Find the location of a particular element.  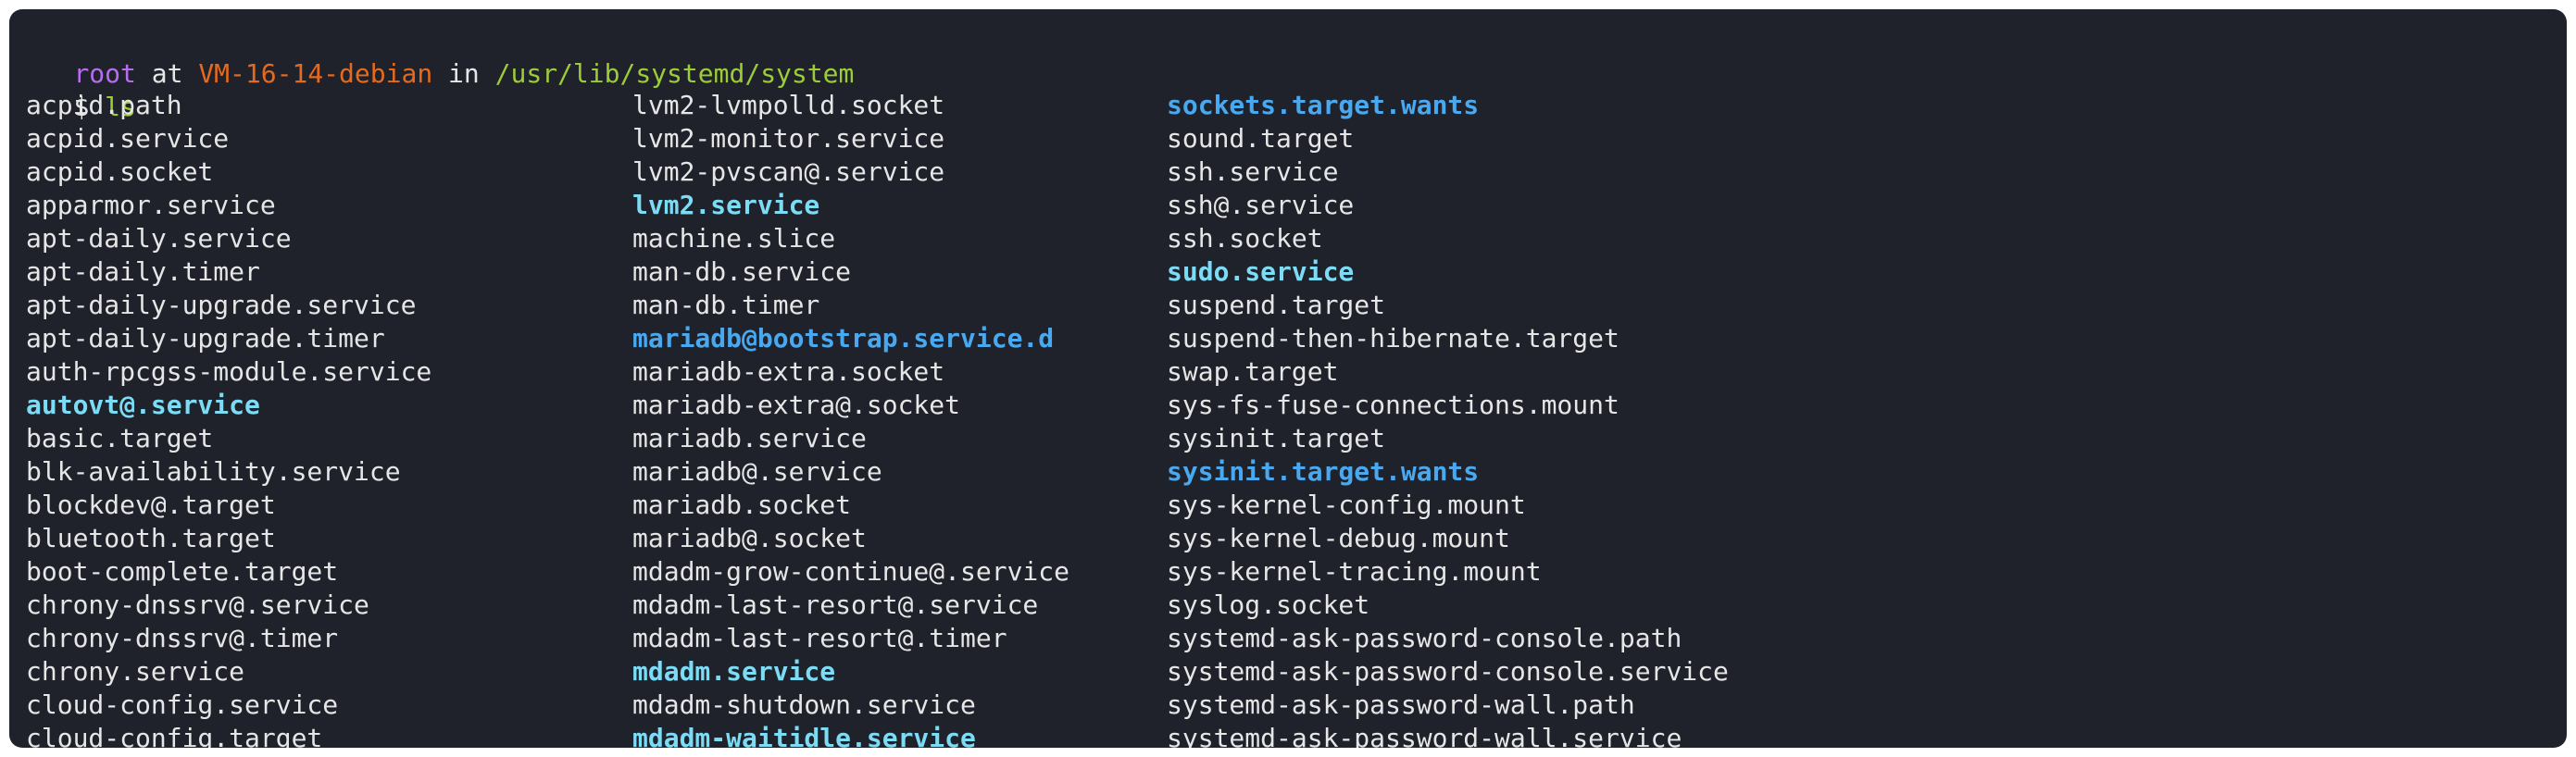

listing-file-entry: mariadb@.service is located at coordinates (757, 471).